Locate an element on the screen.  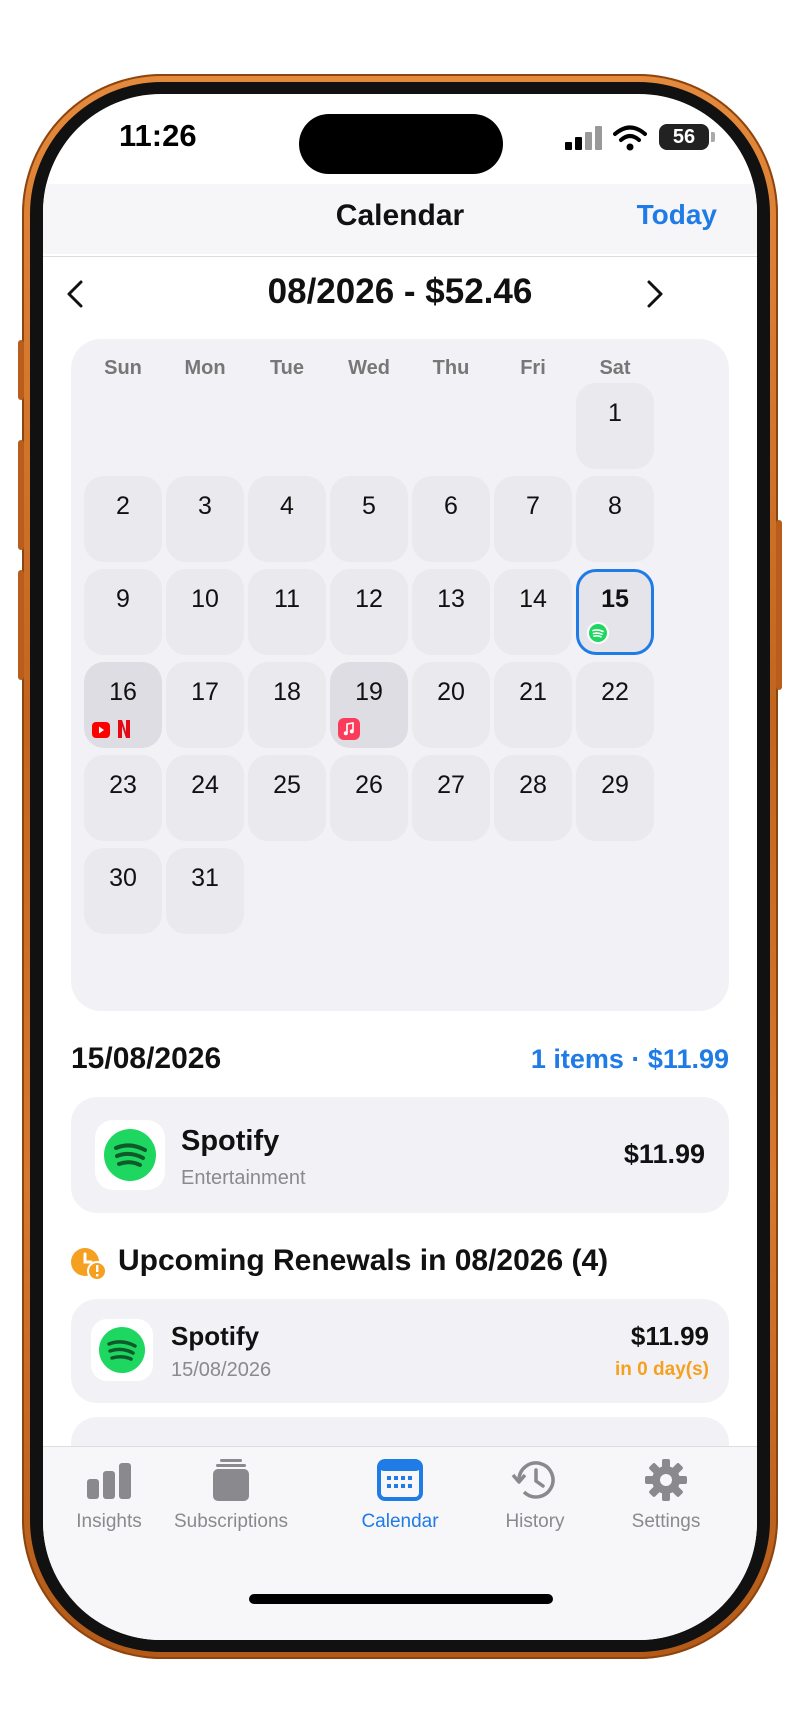
tab-label: Calendar is located at coordinates (400, 1521).